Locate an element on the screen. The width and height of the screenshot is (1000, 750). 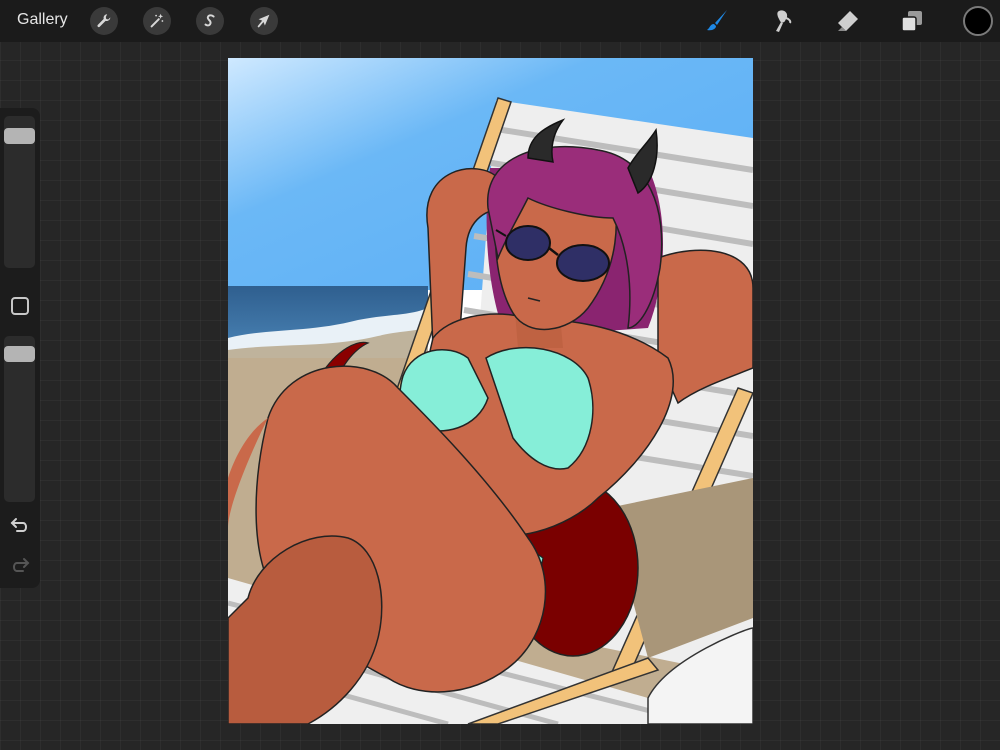
undo-button is located at coordinates (20, 525).